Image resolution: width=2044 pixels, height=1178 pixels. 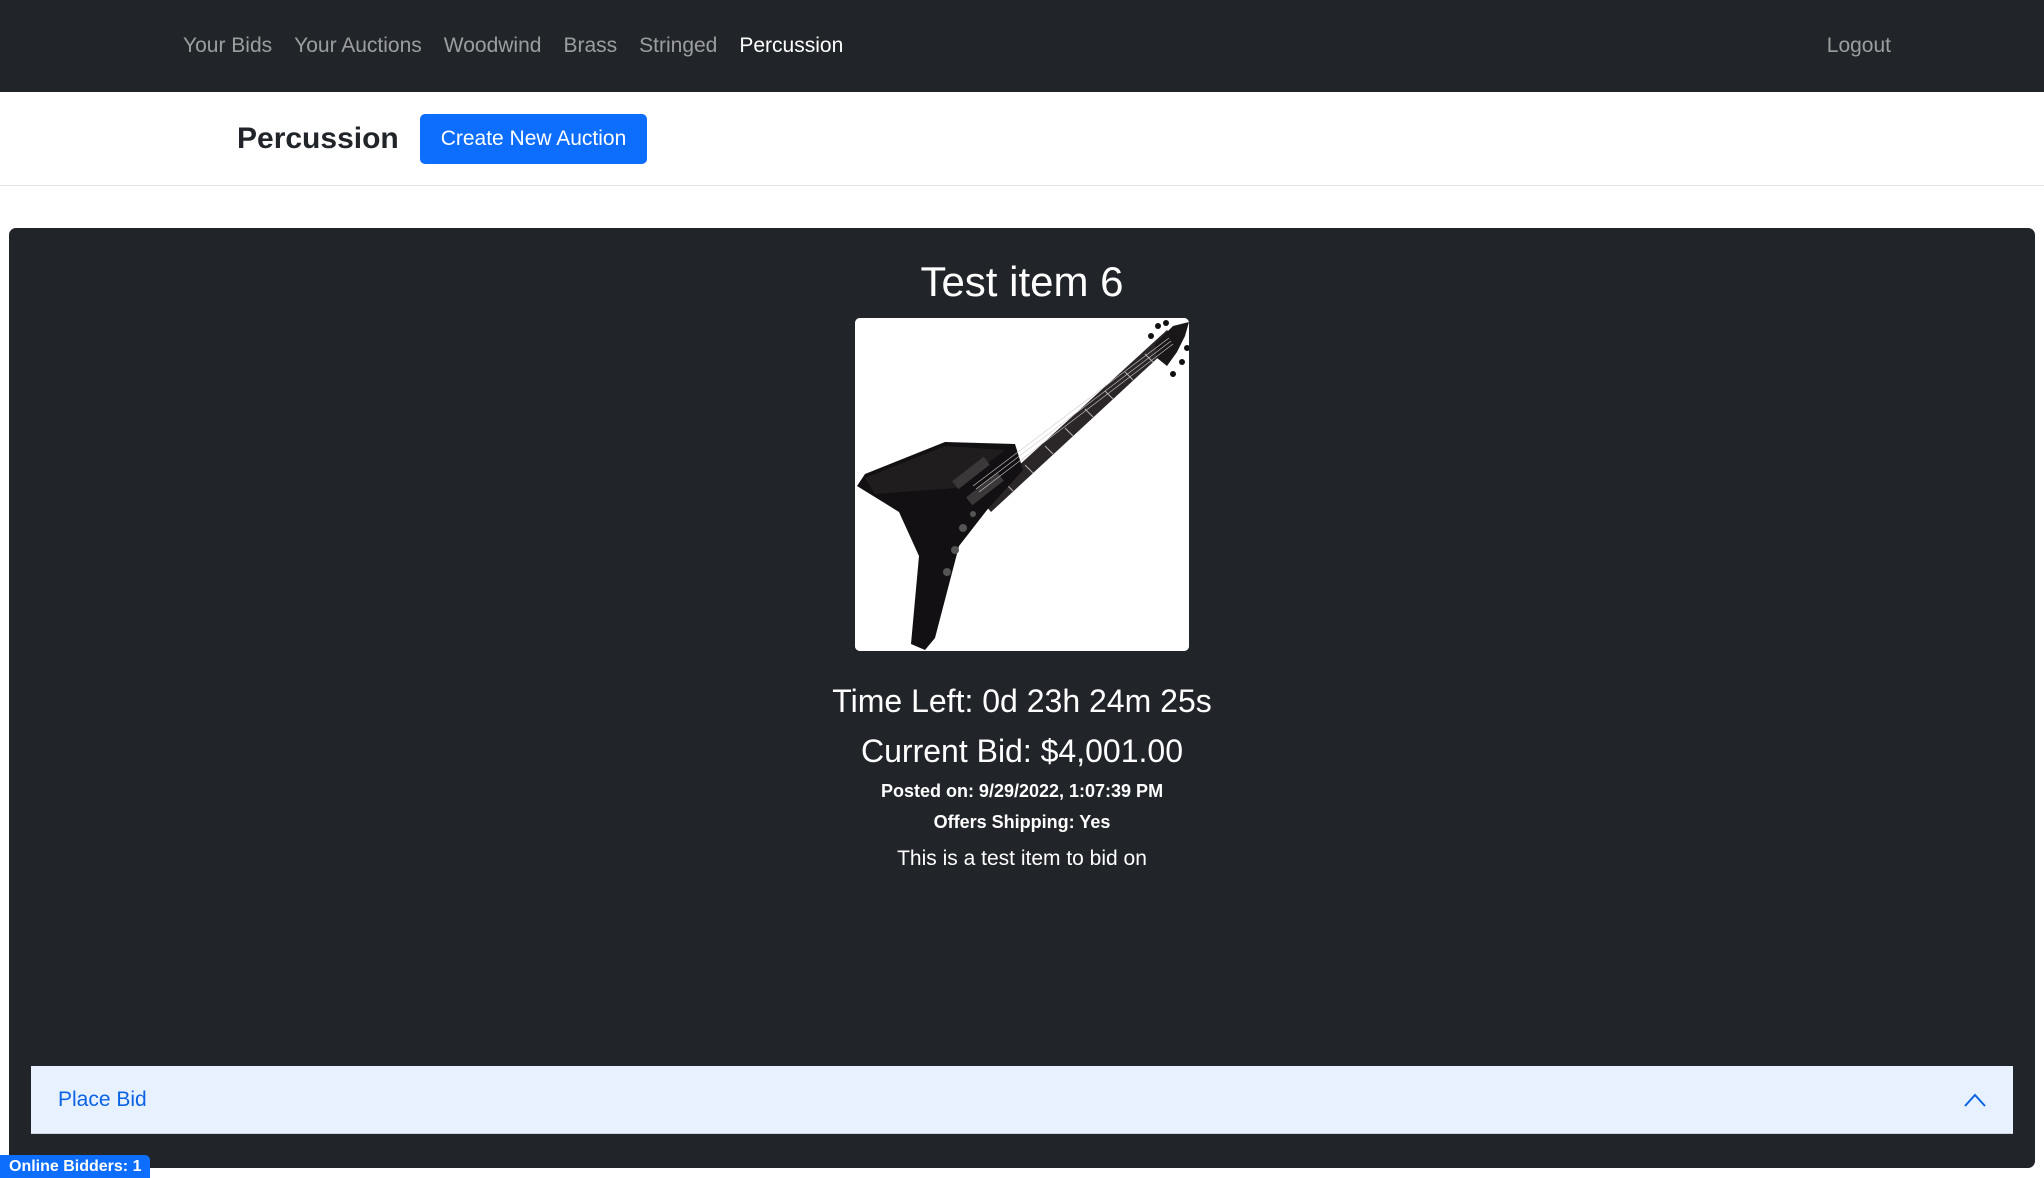 I want to click on offers-shipping: Offers Shipping: Yes, so click(x=1022, y=822).